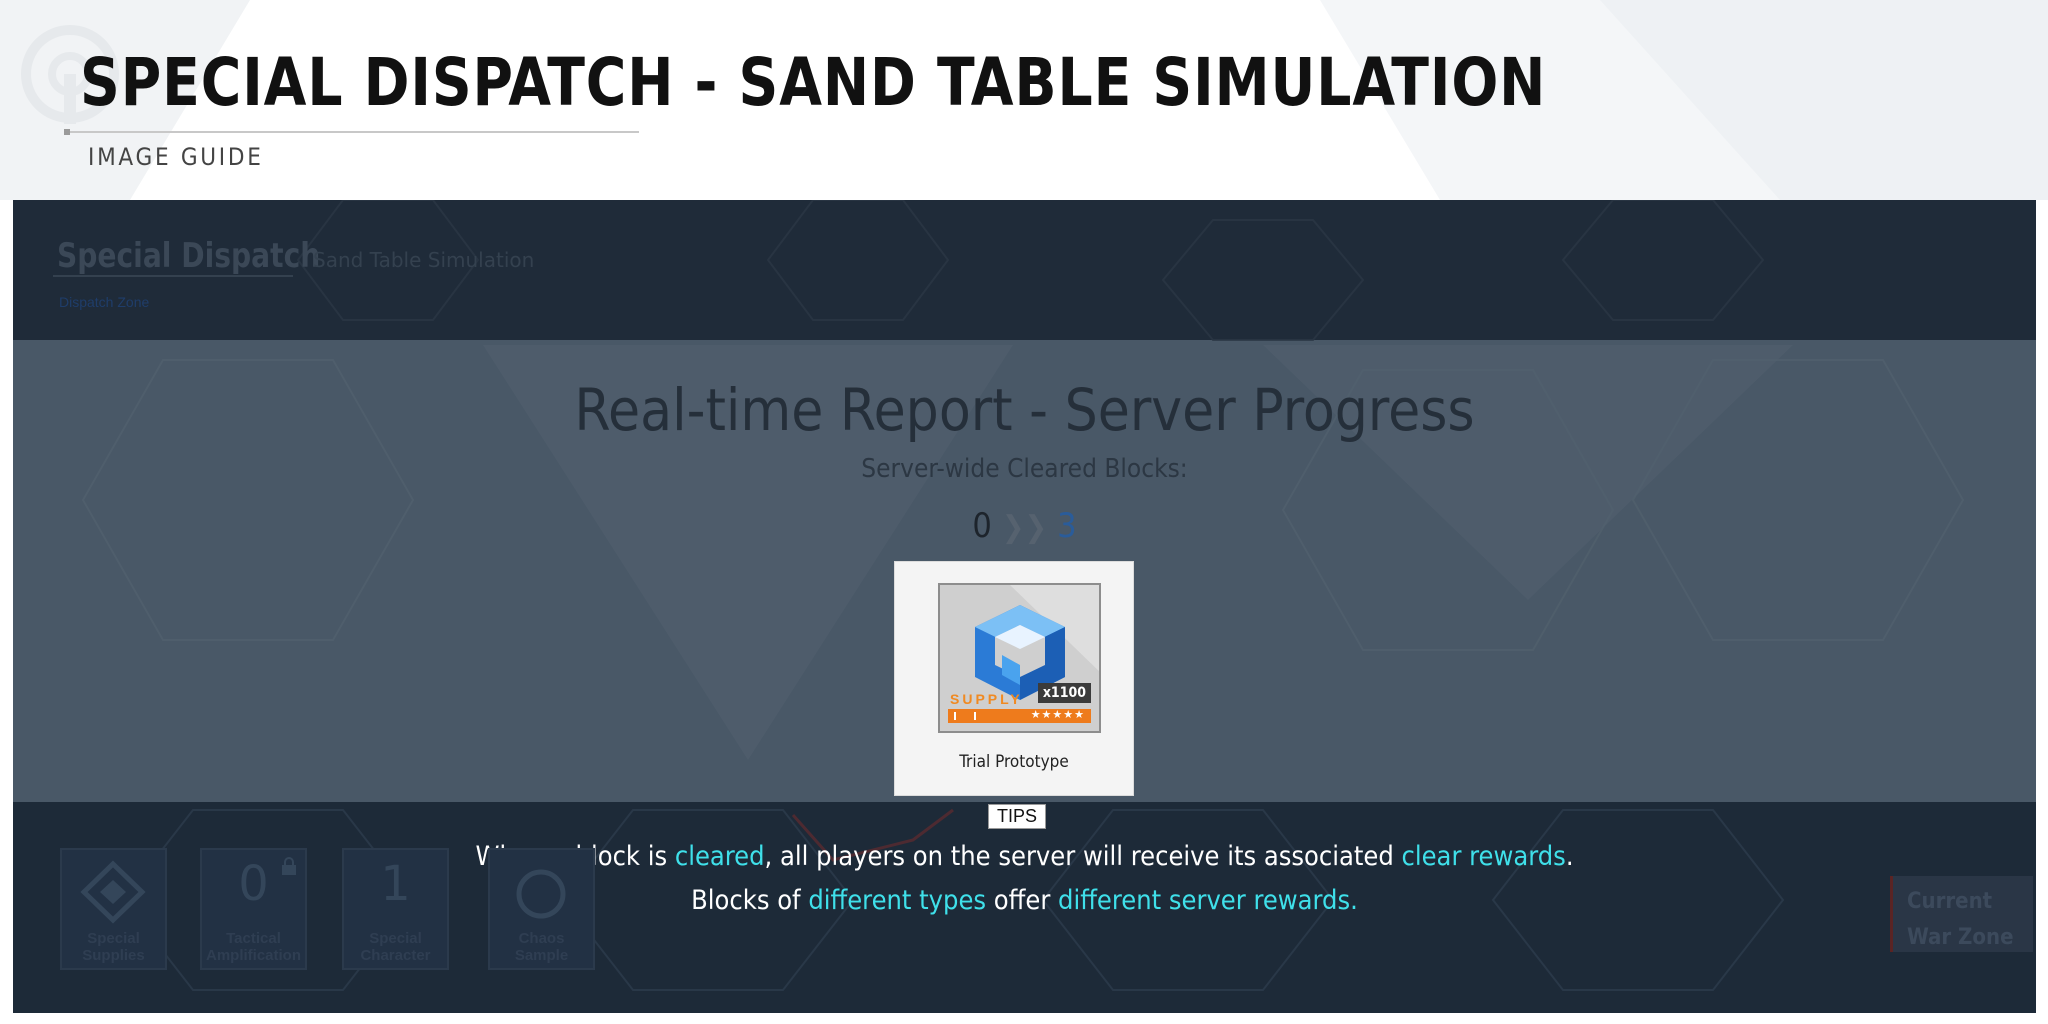  Describe the element at coordinates (424, 260) in the screenshot. I see `background-screen-subtitle: Sand Table Simulation` at that location.